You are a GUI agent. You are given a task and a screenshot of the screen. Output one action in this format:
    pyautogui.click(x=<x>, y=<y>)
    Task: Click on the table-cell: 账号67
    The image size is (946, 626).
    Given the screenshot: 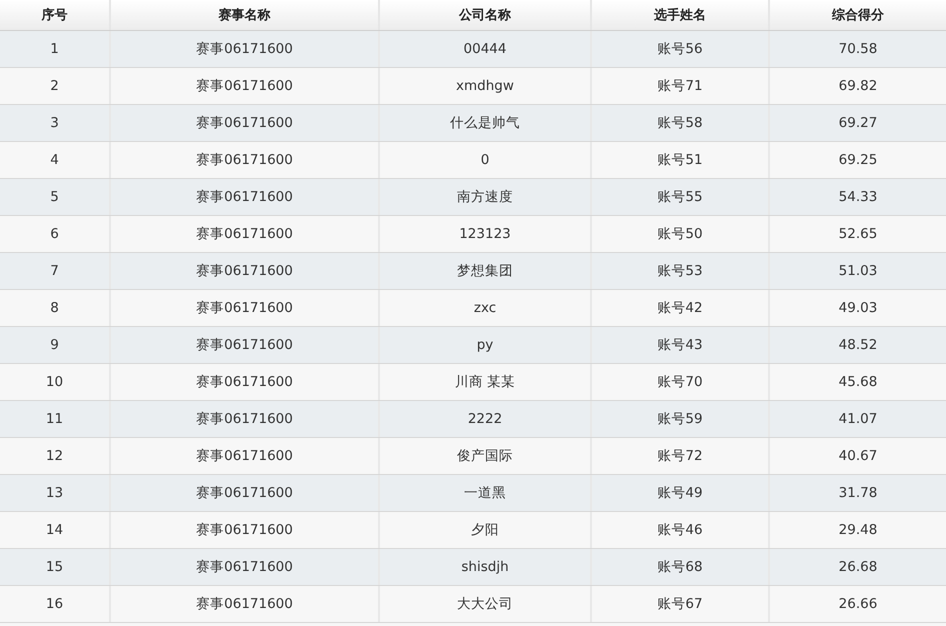 What is the action you would take?
    pyautogui.click(x=679, y=604)
    